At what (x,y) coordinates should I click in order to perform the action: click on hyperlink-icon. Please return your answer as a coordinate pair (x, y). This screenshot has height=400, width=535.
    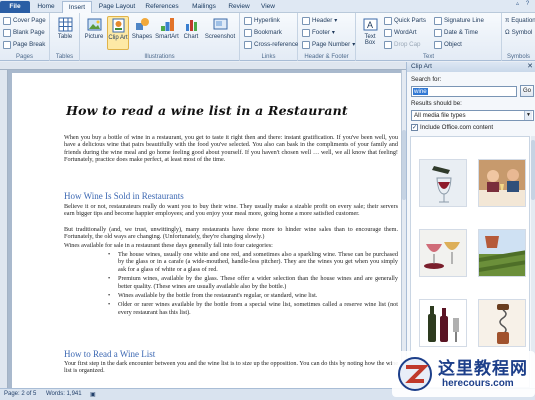
    Looking at the image, I should click on (248, 20).